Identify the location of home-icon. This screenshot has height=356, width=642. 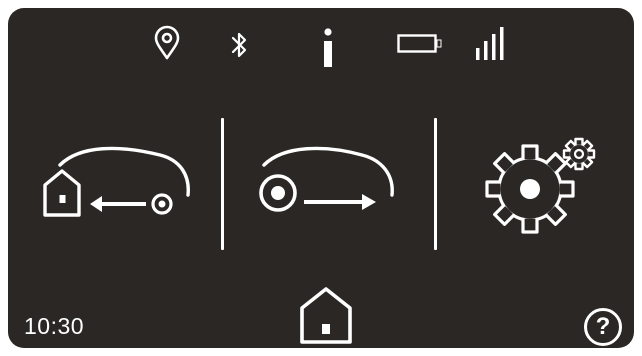
(326, 315).